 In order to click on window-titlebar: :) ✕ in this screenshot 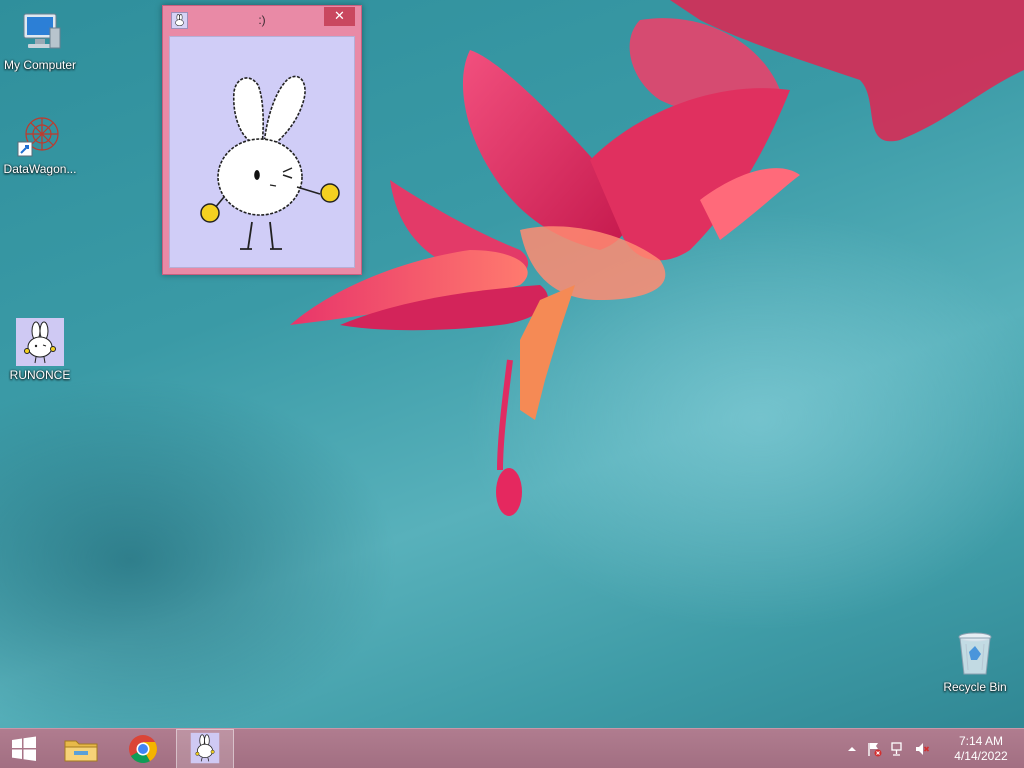, I will do `click(262, 20)`.